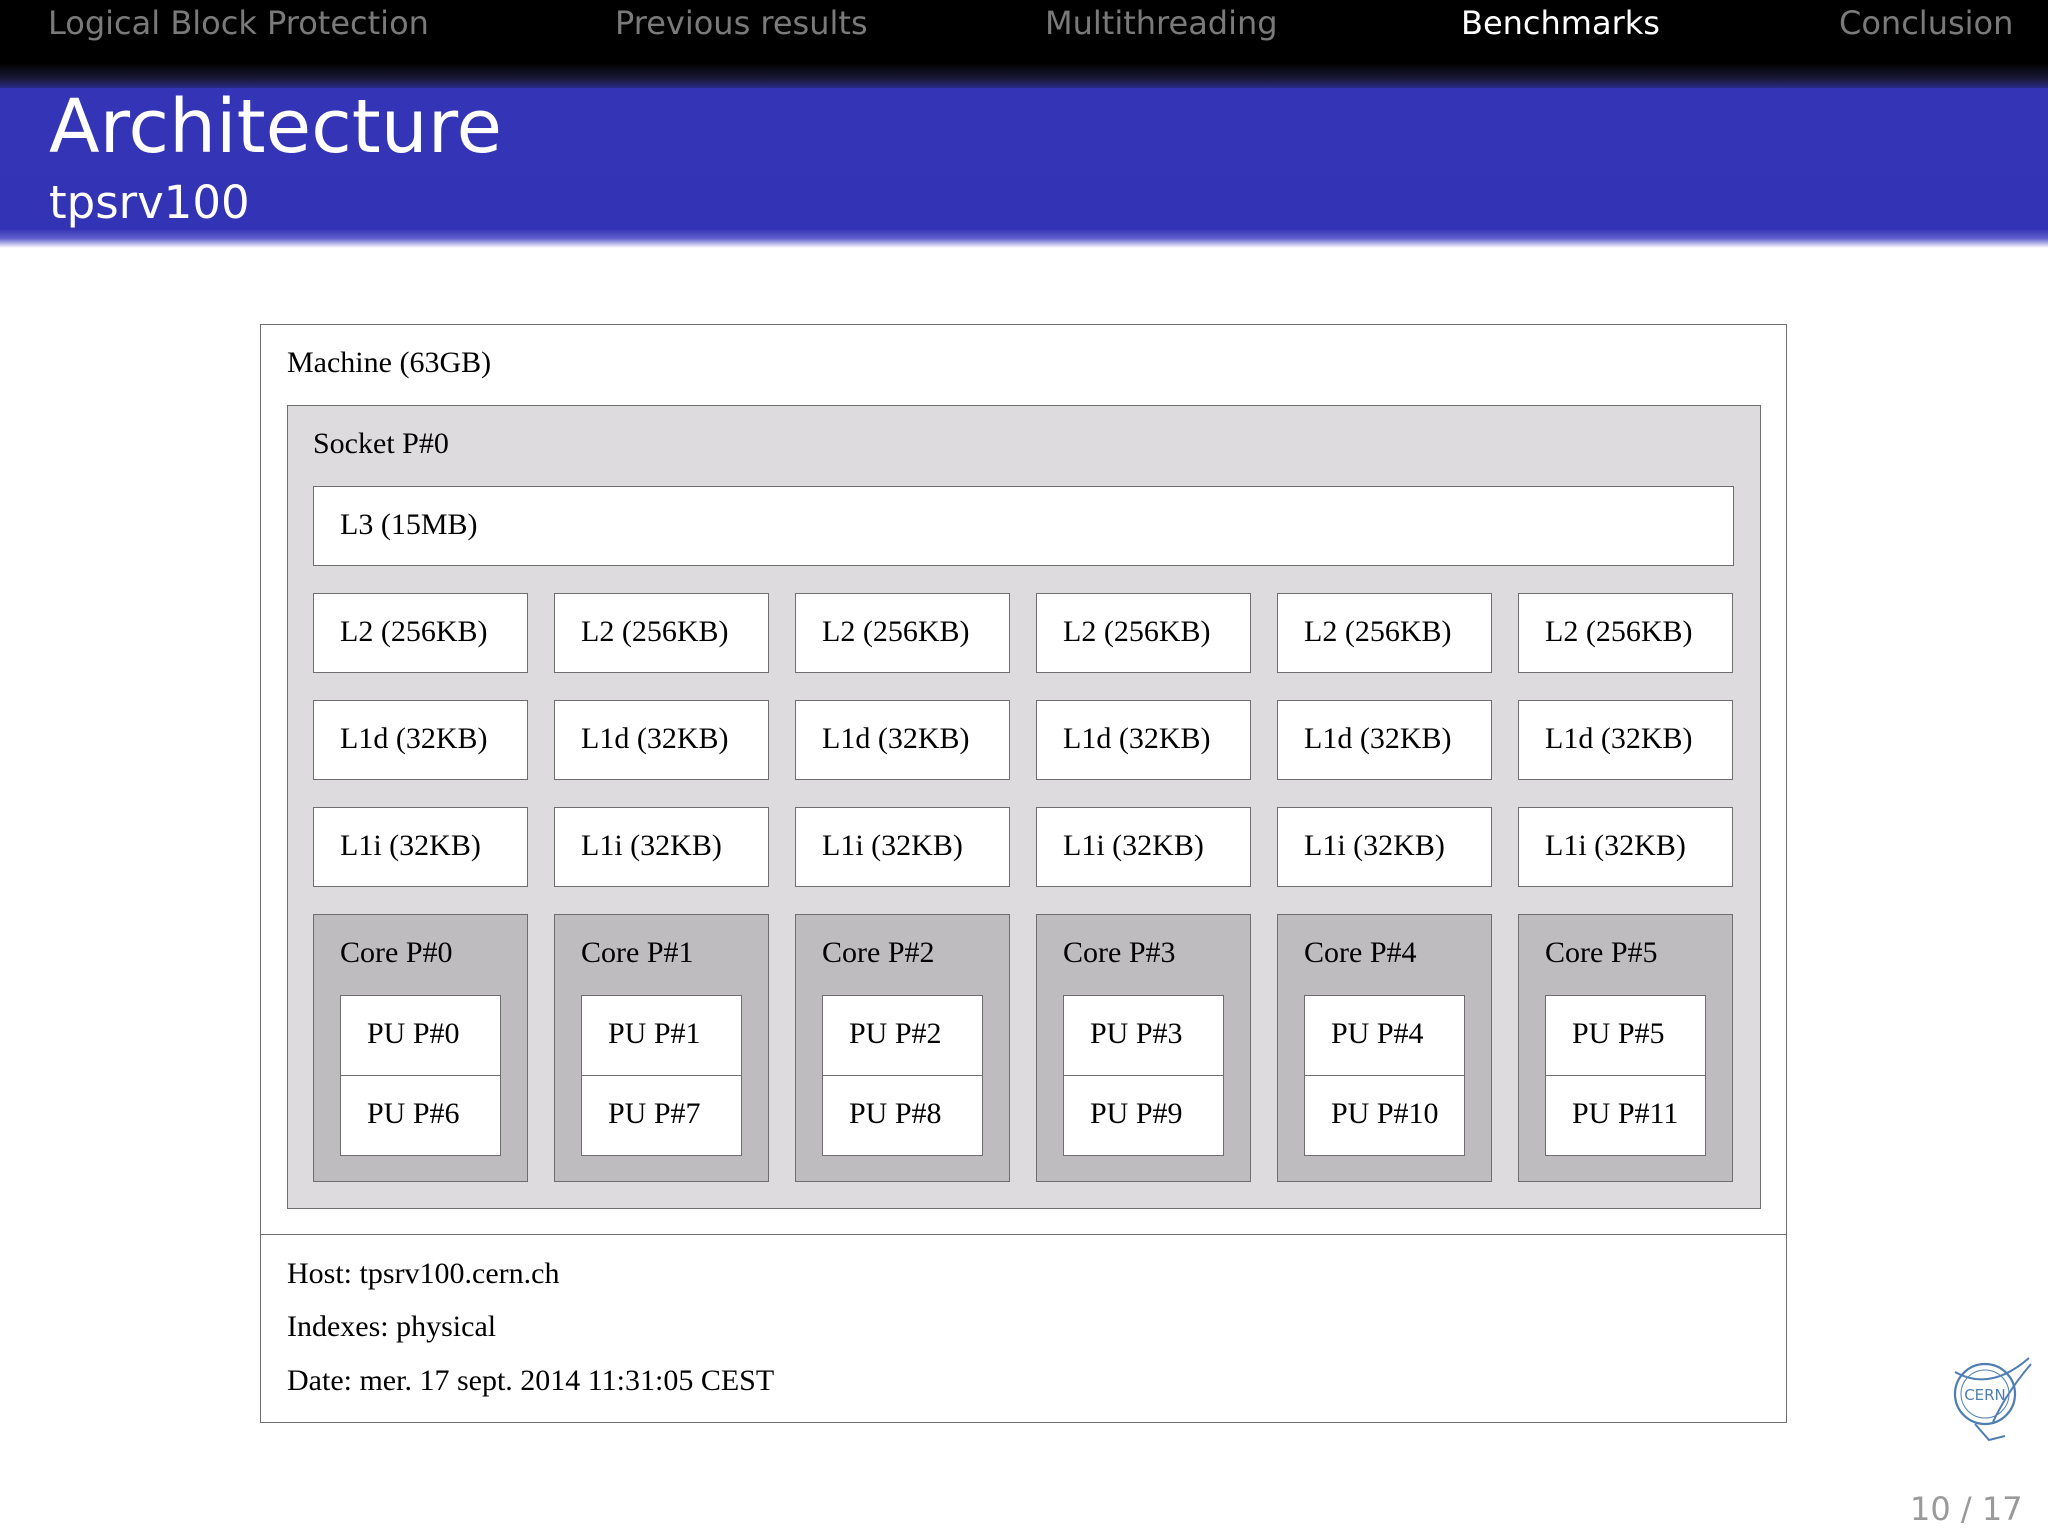 Image resolution: width=2048 pixels, height=1536 pixels. I want to click on machine-info-divider, so click(1023, 1234).